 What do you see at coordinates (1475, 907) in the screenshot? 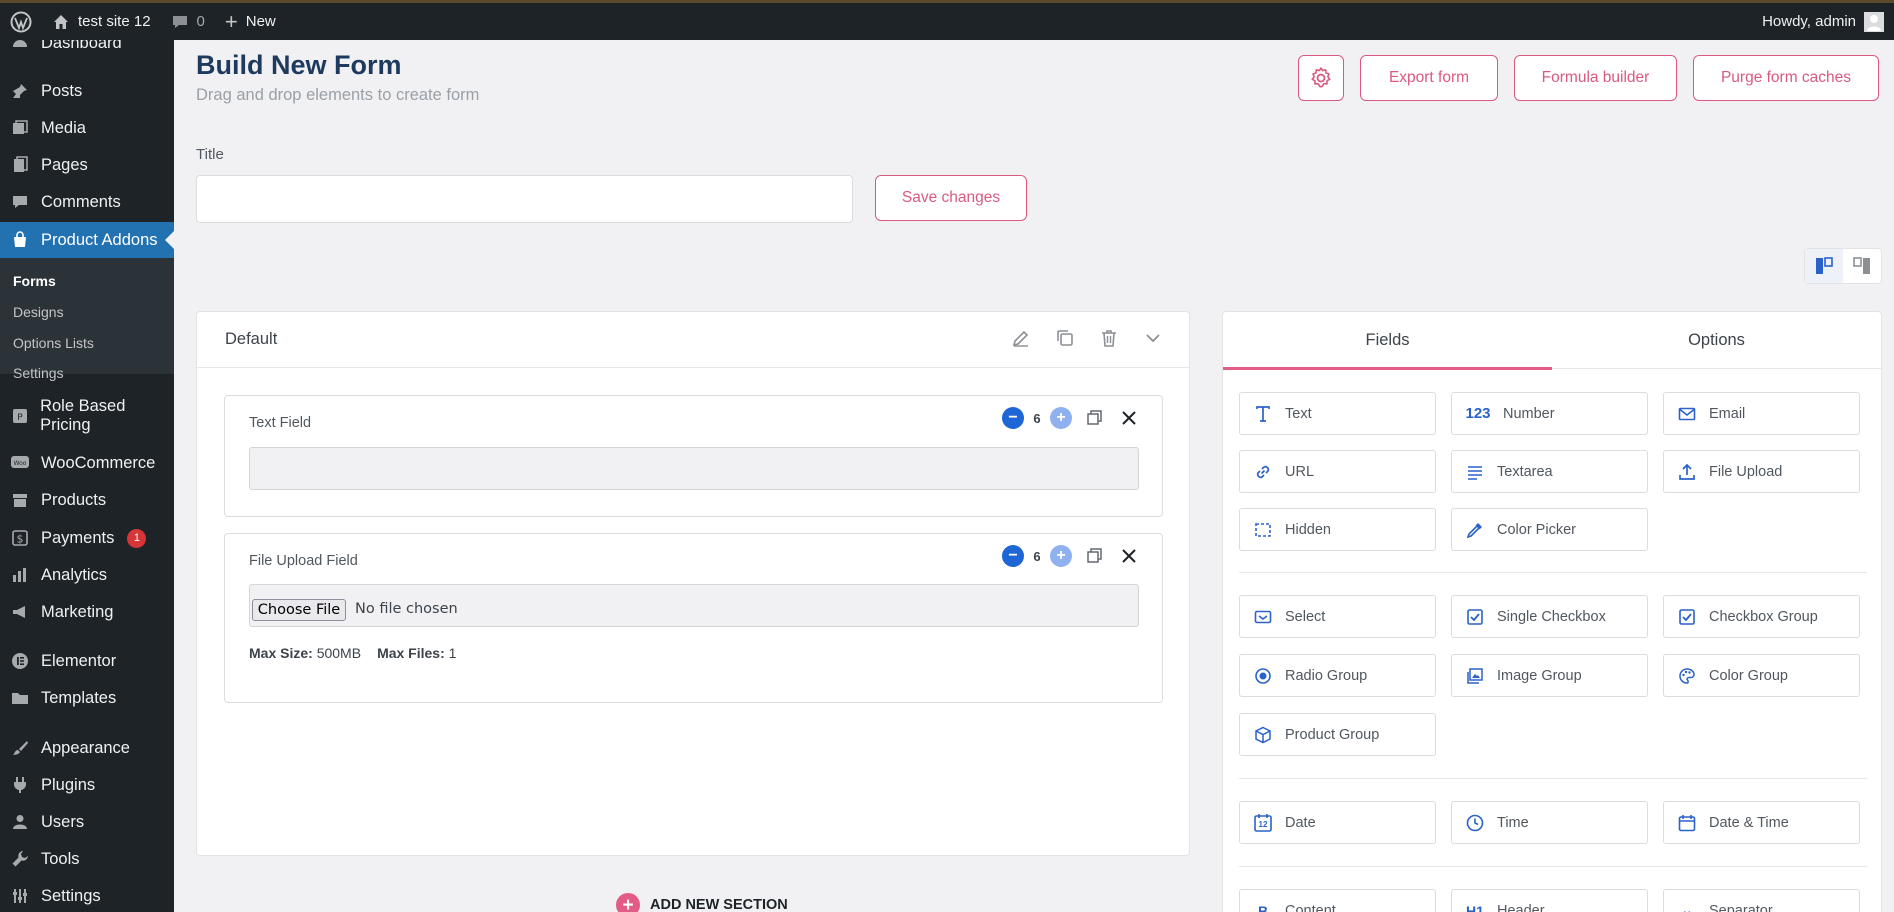
I see `heading-icon: H1` at bounding box center [1475, 907].